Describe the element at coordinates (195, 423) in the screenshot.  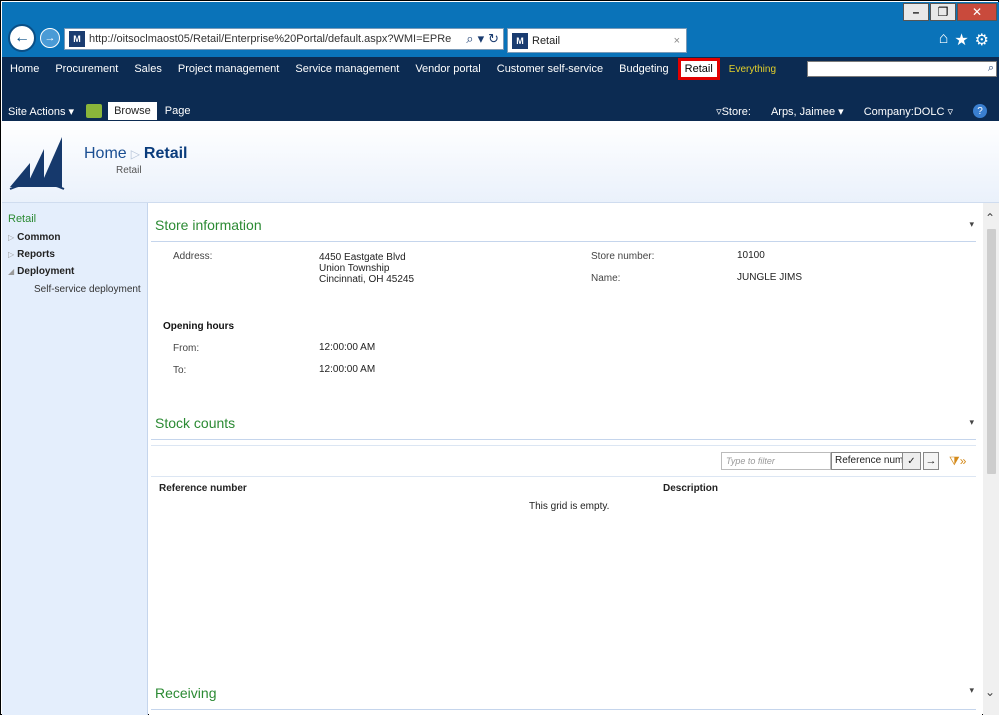
I see `stock-counts-title: Stock counts` at that location.